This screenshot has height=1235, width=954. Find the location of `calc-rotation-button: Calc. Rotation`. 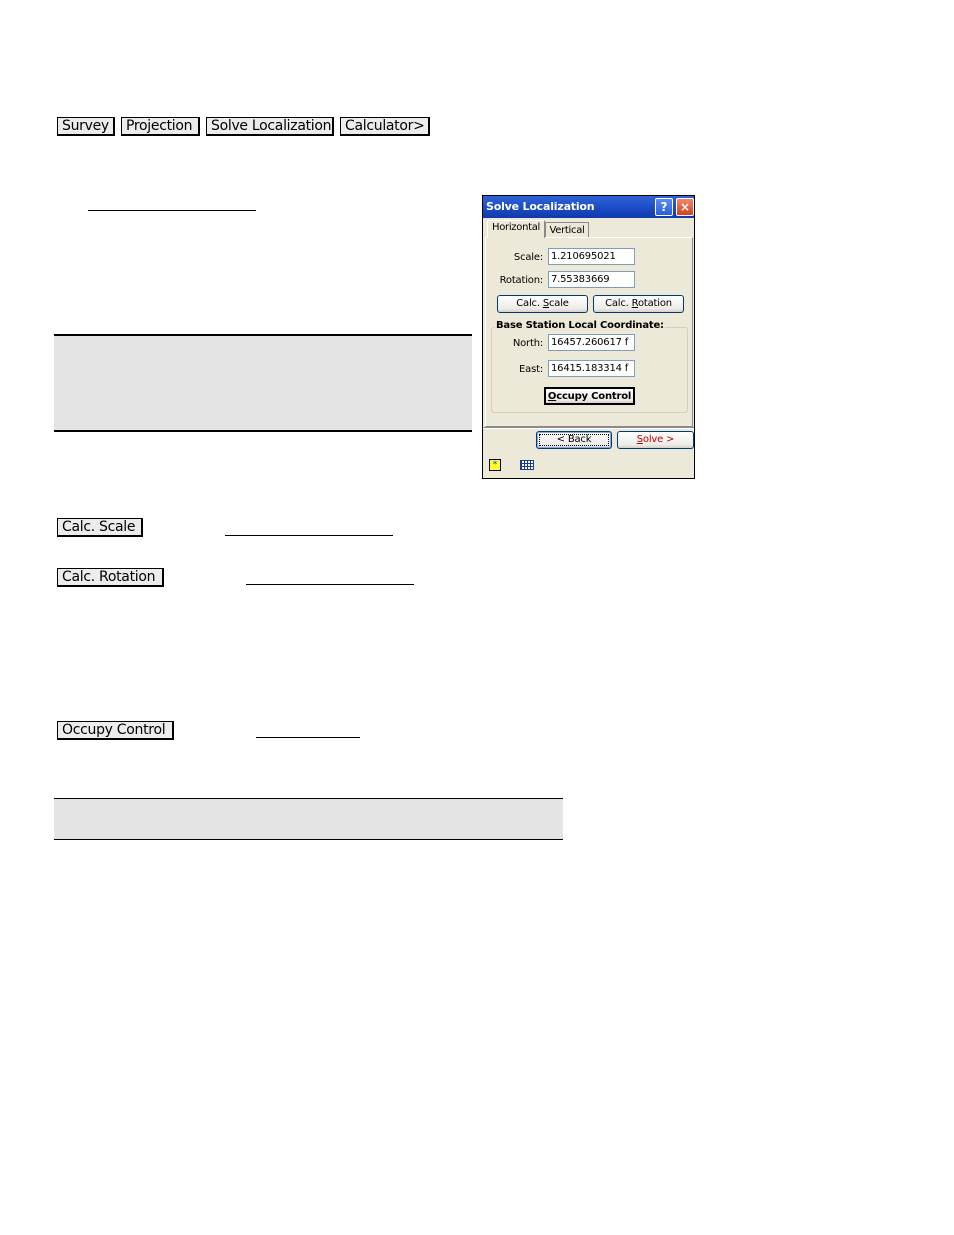

calc-rotation-button: Calc. Rotation is located at coordinates (638, 304).